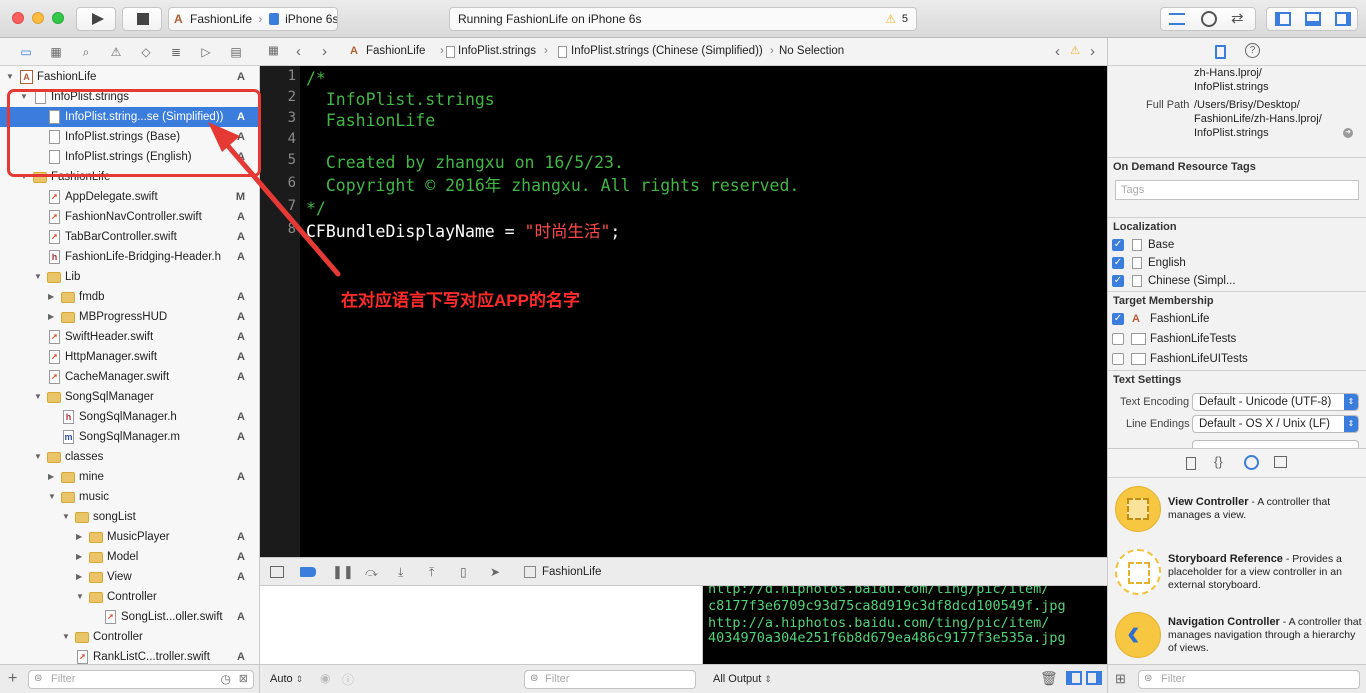 The image size is (1366, 693). I want to click on code-snippet-icon: {}, so click(1218, 461).